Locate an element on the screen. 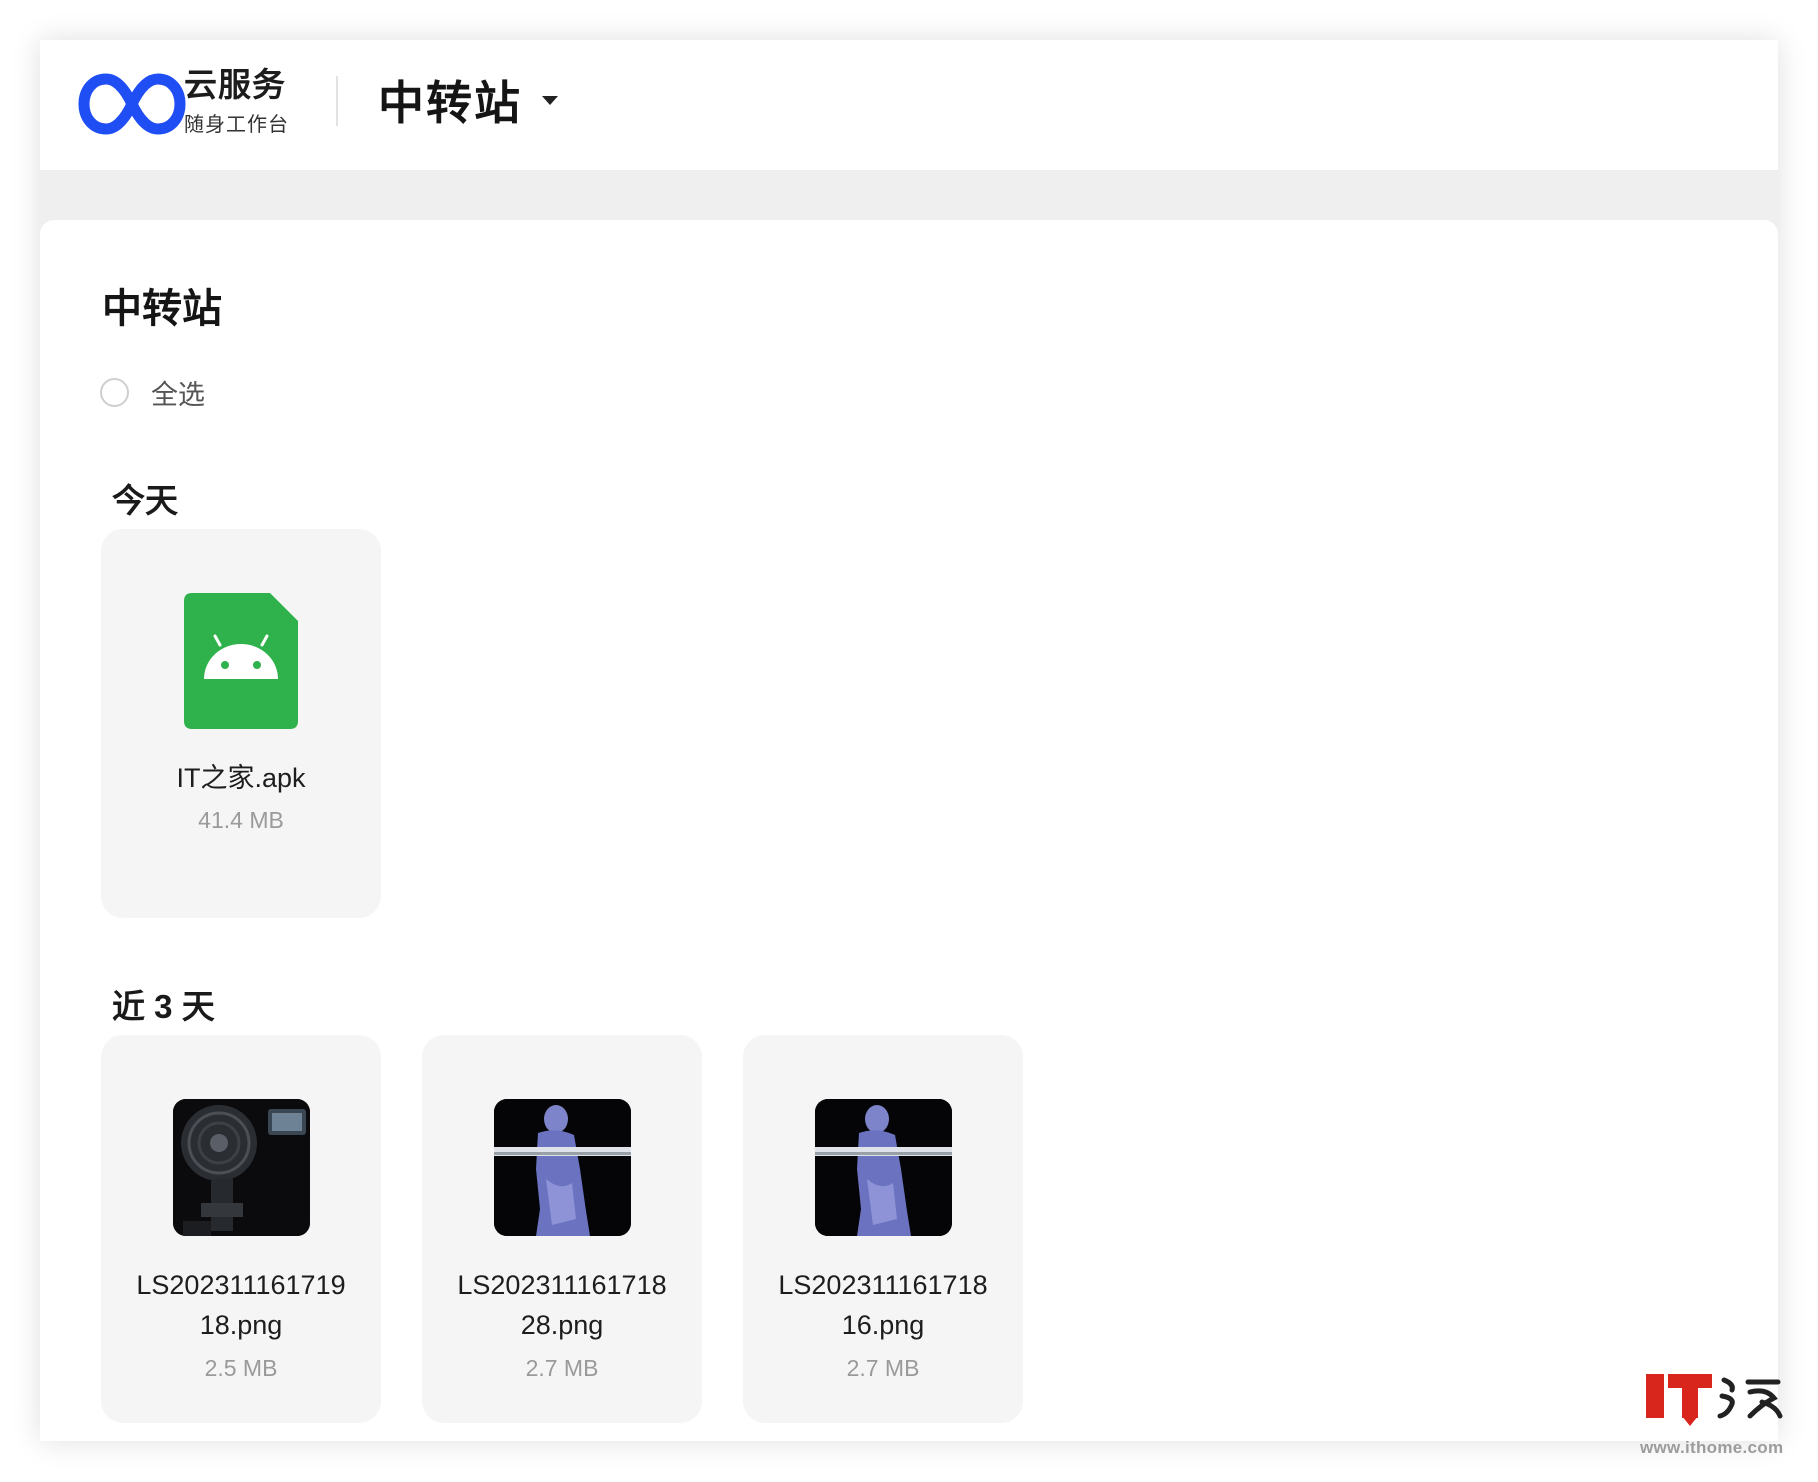  top-bar: 云服务 随身工作台 中转站 is located at coordinates (909, 105).